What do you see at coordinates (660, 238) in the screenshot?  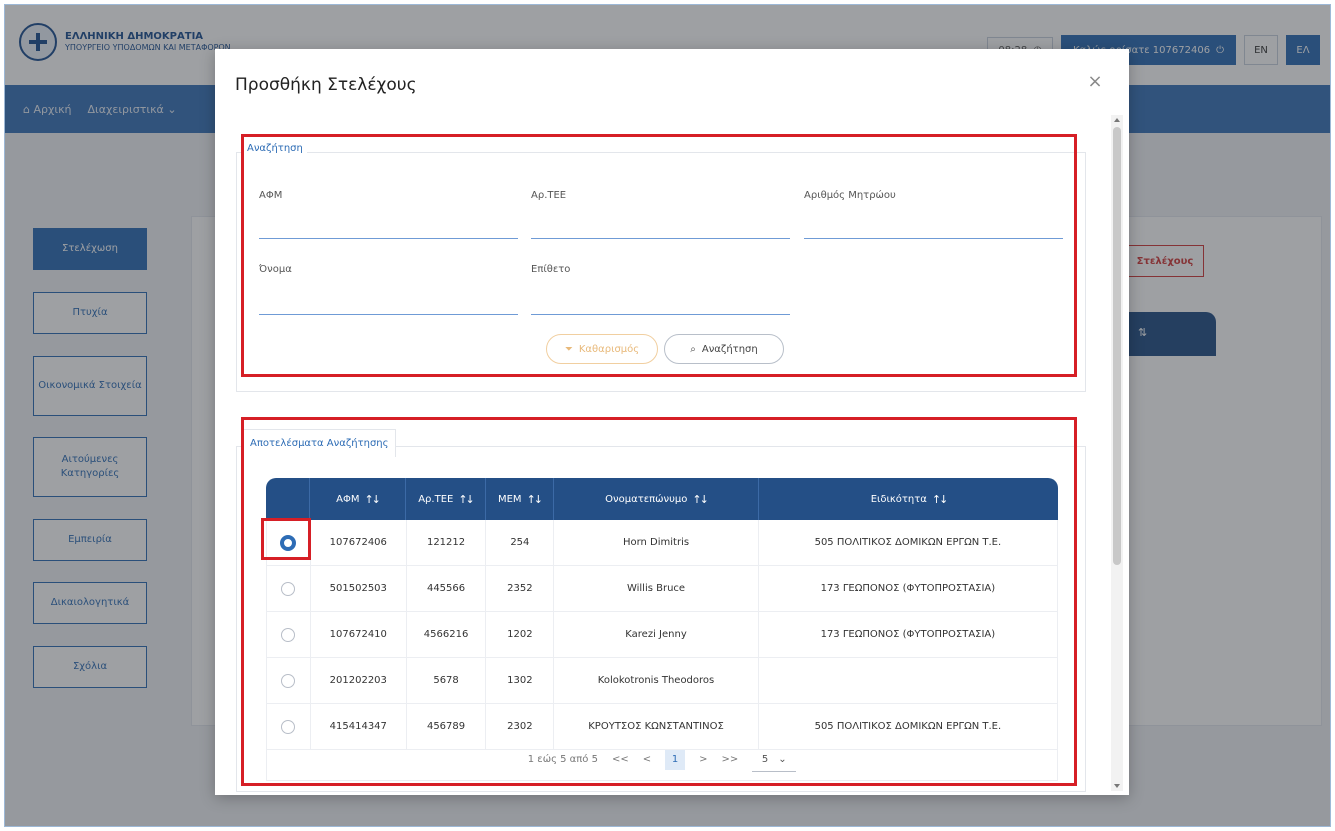 I see `tee-input` at bounding box center [660, 238].